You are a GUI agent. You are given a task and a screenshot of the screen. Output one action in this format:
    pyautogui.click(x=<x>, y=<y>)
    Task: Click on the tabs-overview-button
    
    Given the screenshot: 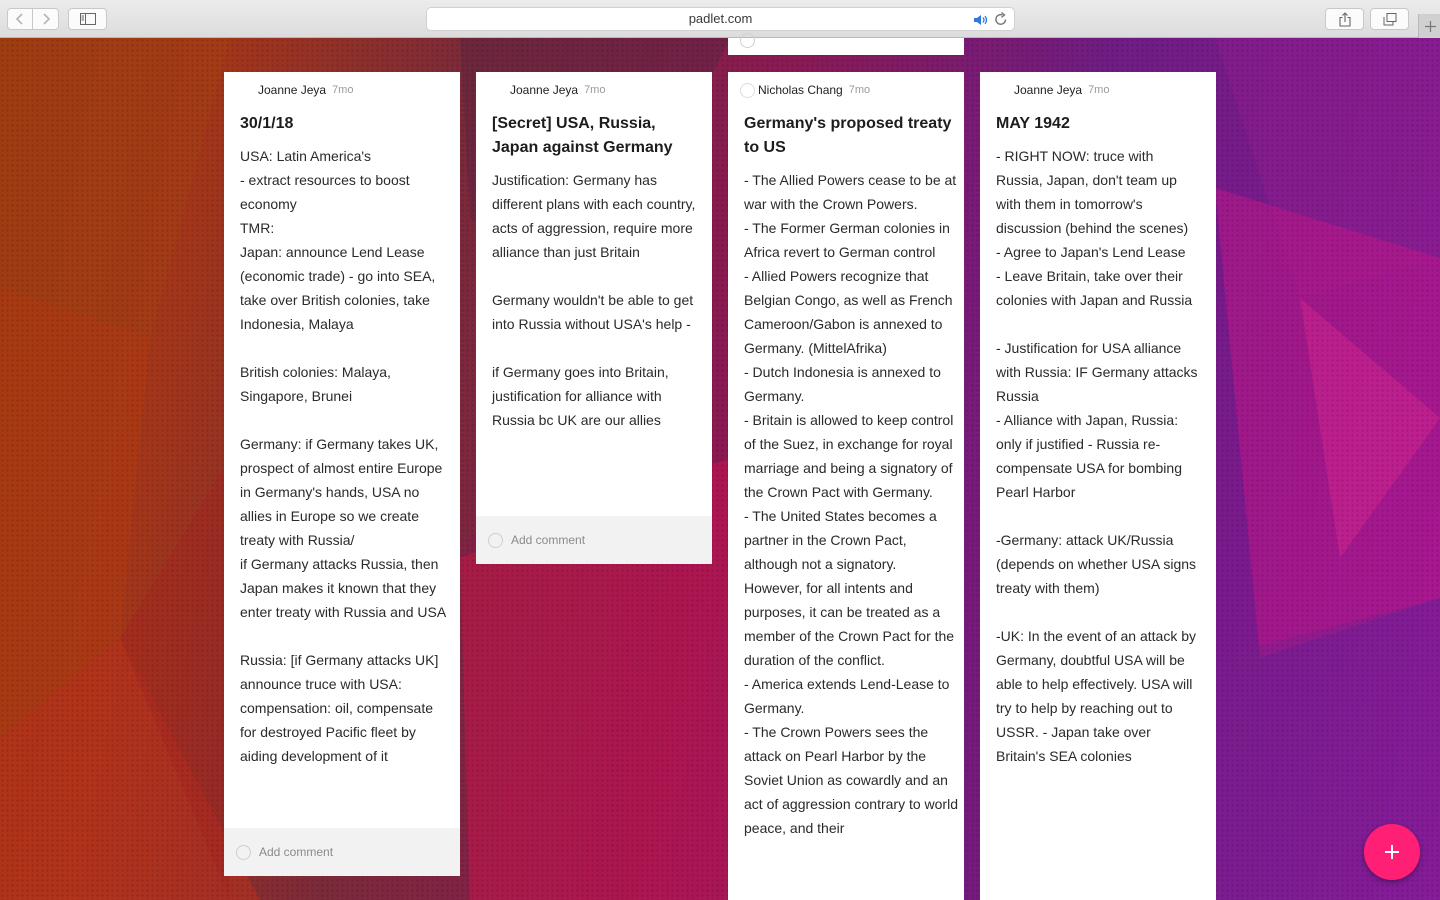 What is the action you would take?
    pyautogui.click(x=1389, y=19)
    